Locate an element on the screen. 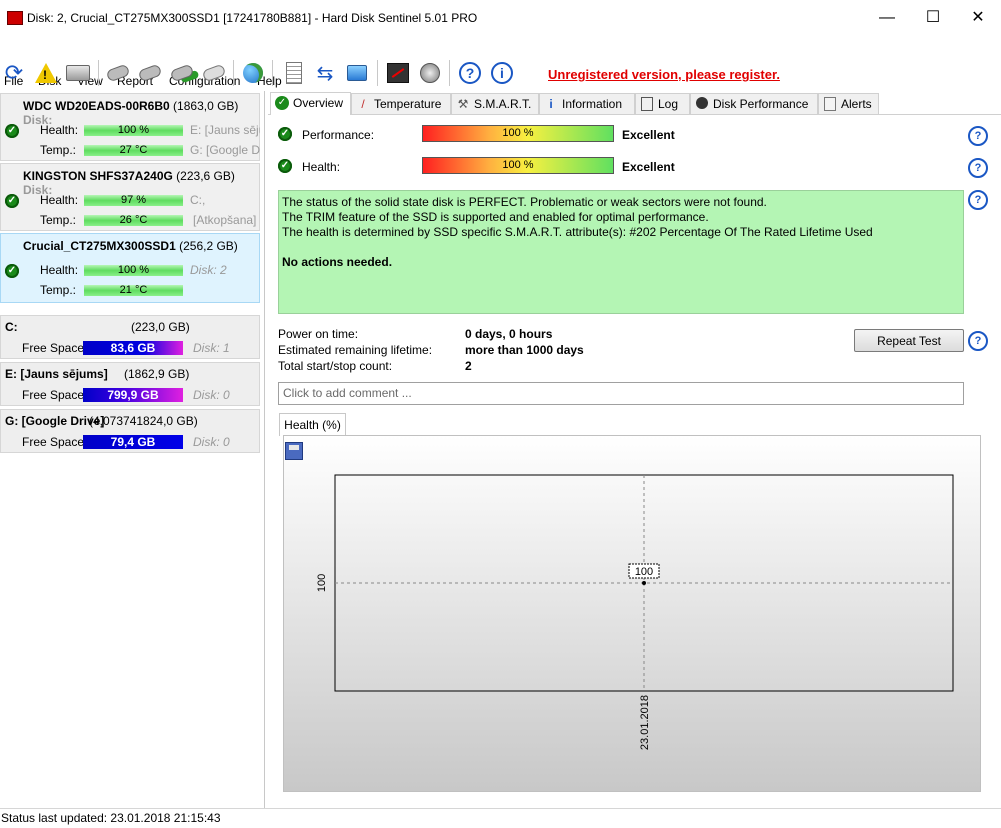  tab-health-chart: Health (%) is located at coordinates (312, 424).